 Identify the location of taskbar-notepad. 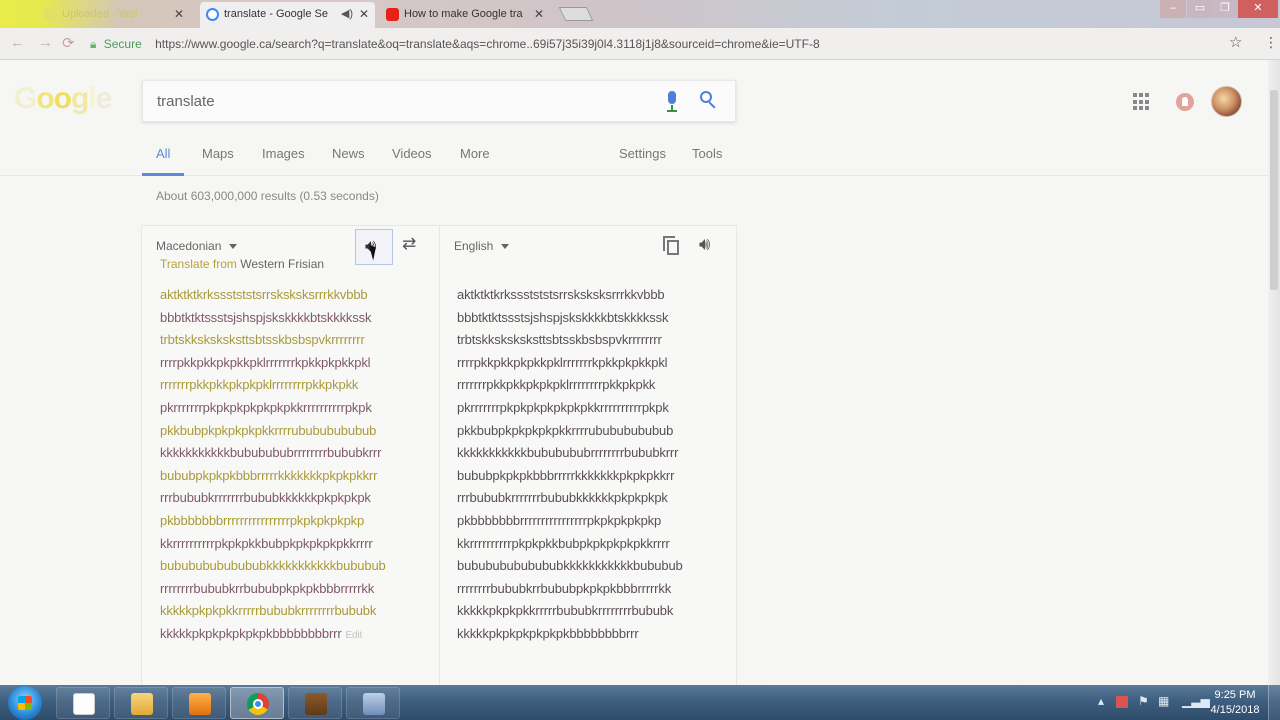
(83, 703).